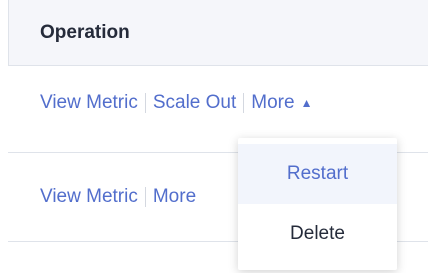 This screenshot has width=428, height=273. I want to click on more-menu-button: More ▲, so click(281, 103).